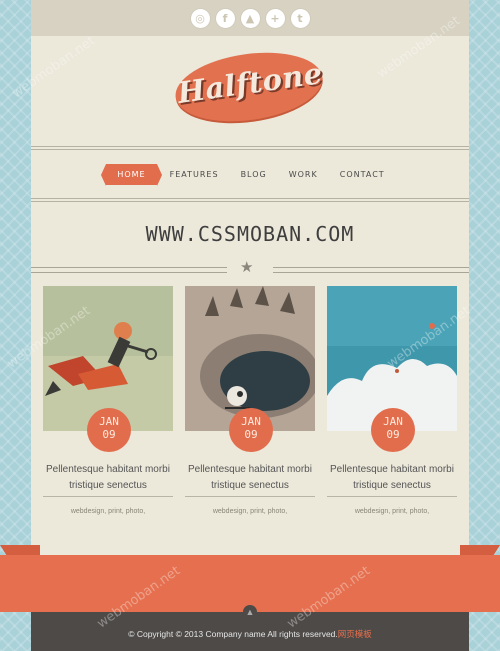 The image size is (500, 651). I want to click on triangle-icon: ▲, so click(250, 18).